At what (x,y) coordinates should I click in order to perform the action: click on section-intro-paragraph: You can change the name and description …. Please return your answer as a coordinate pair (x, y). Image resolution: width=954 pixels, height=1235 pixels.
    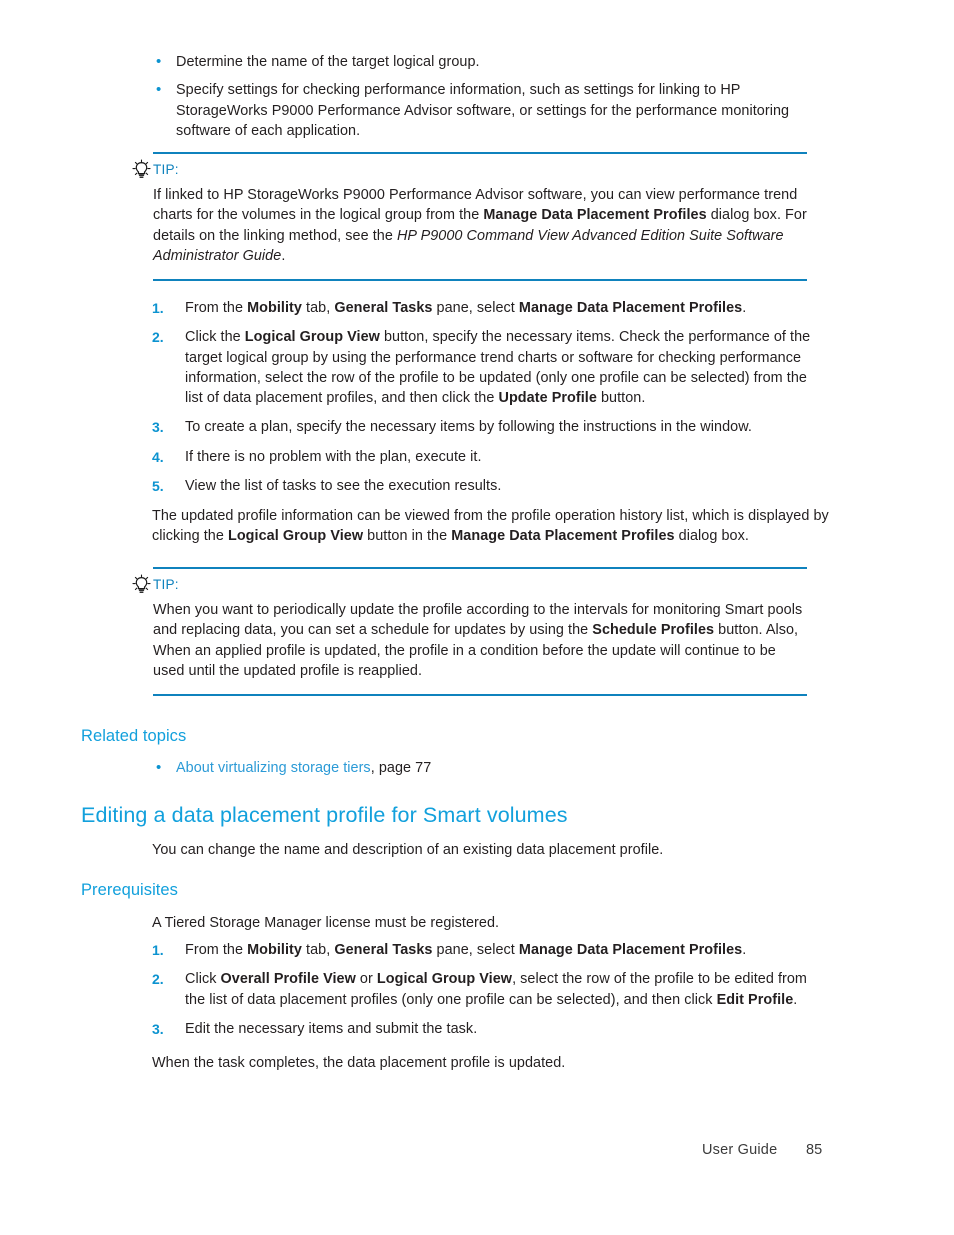
    Looking at the image, I should click on (408, 850).